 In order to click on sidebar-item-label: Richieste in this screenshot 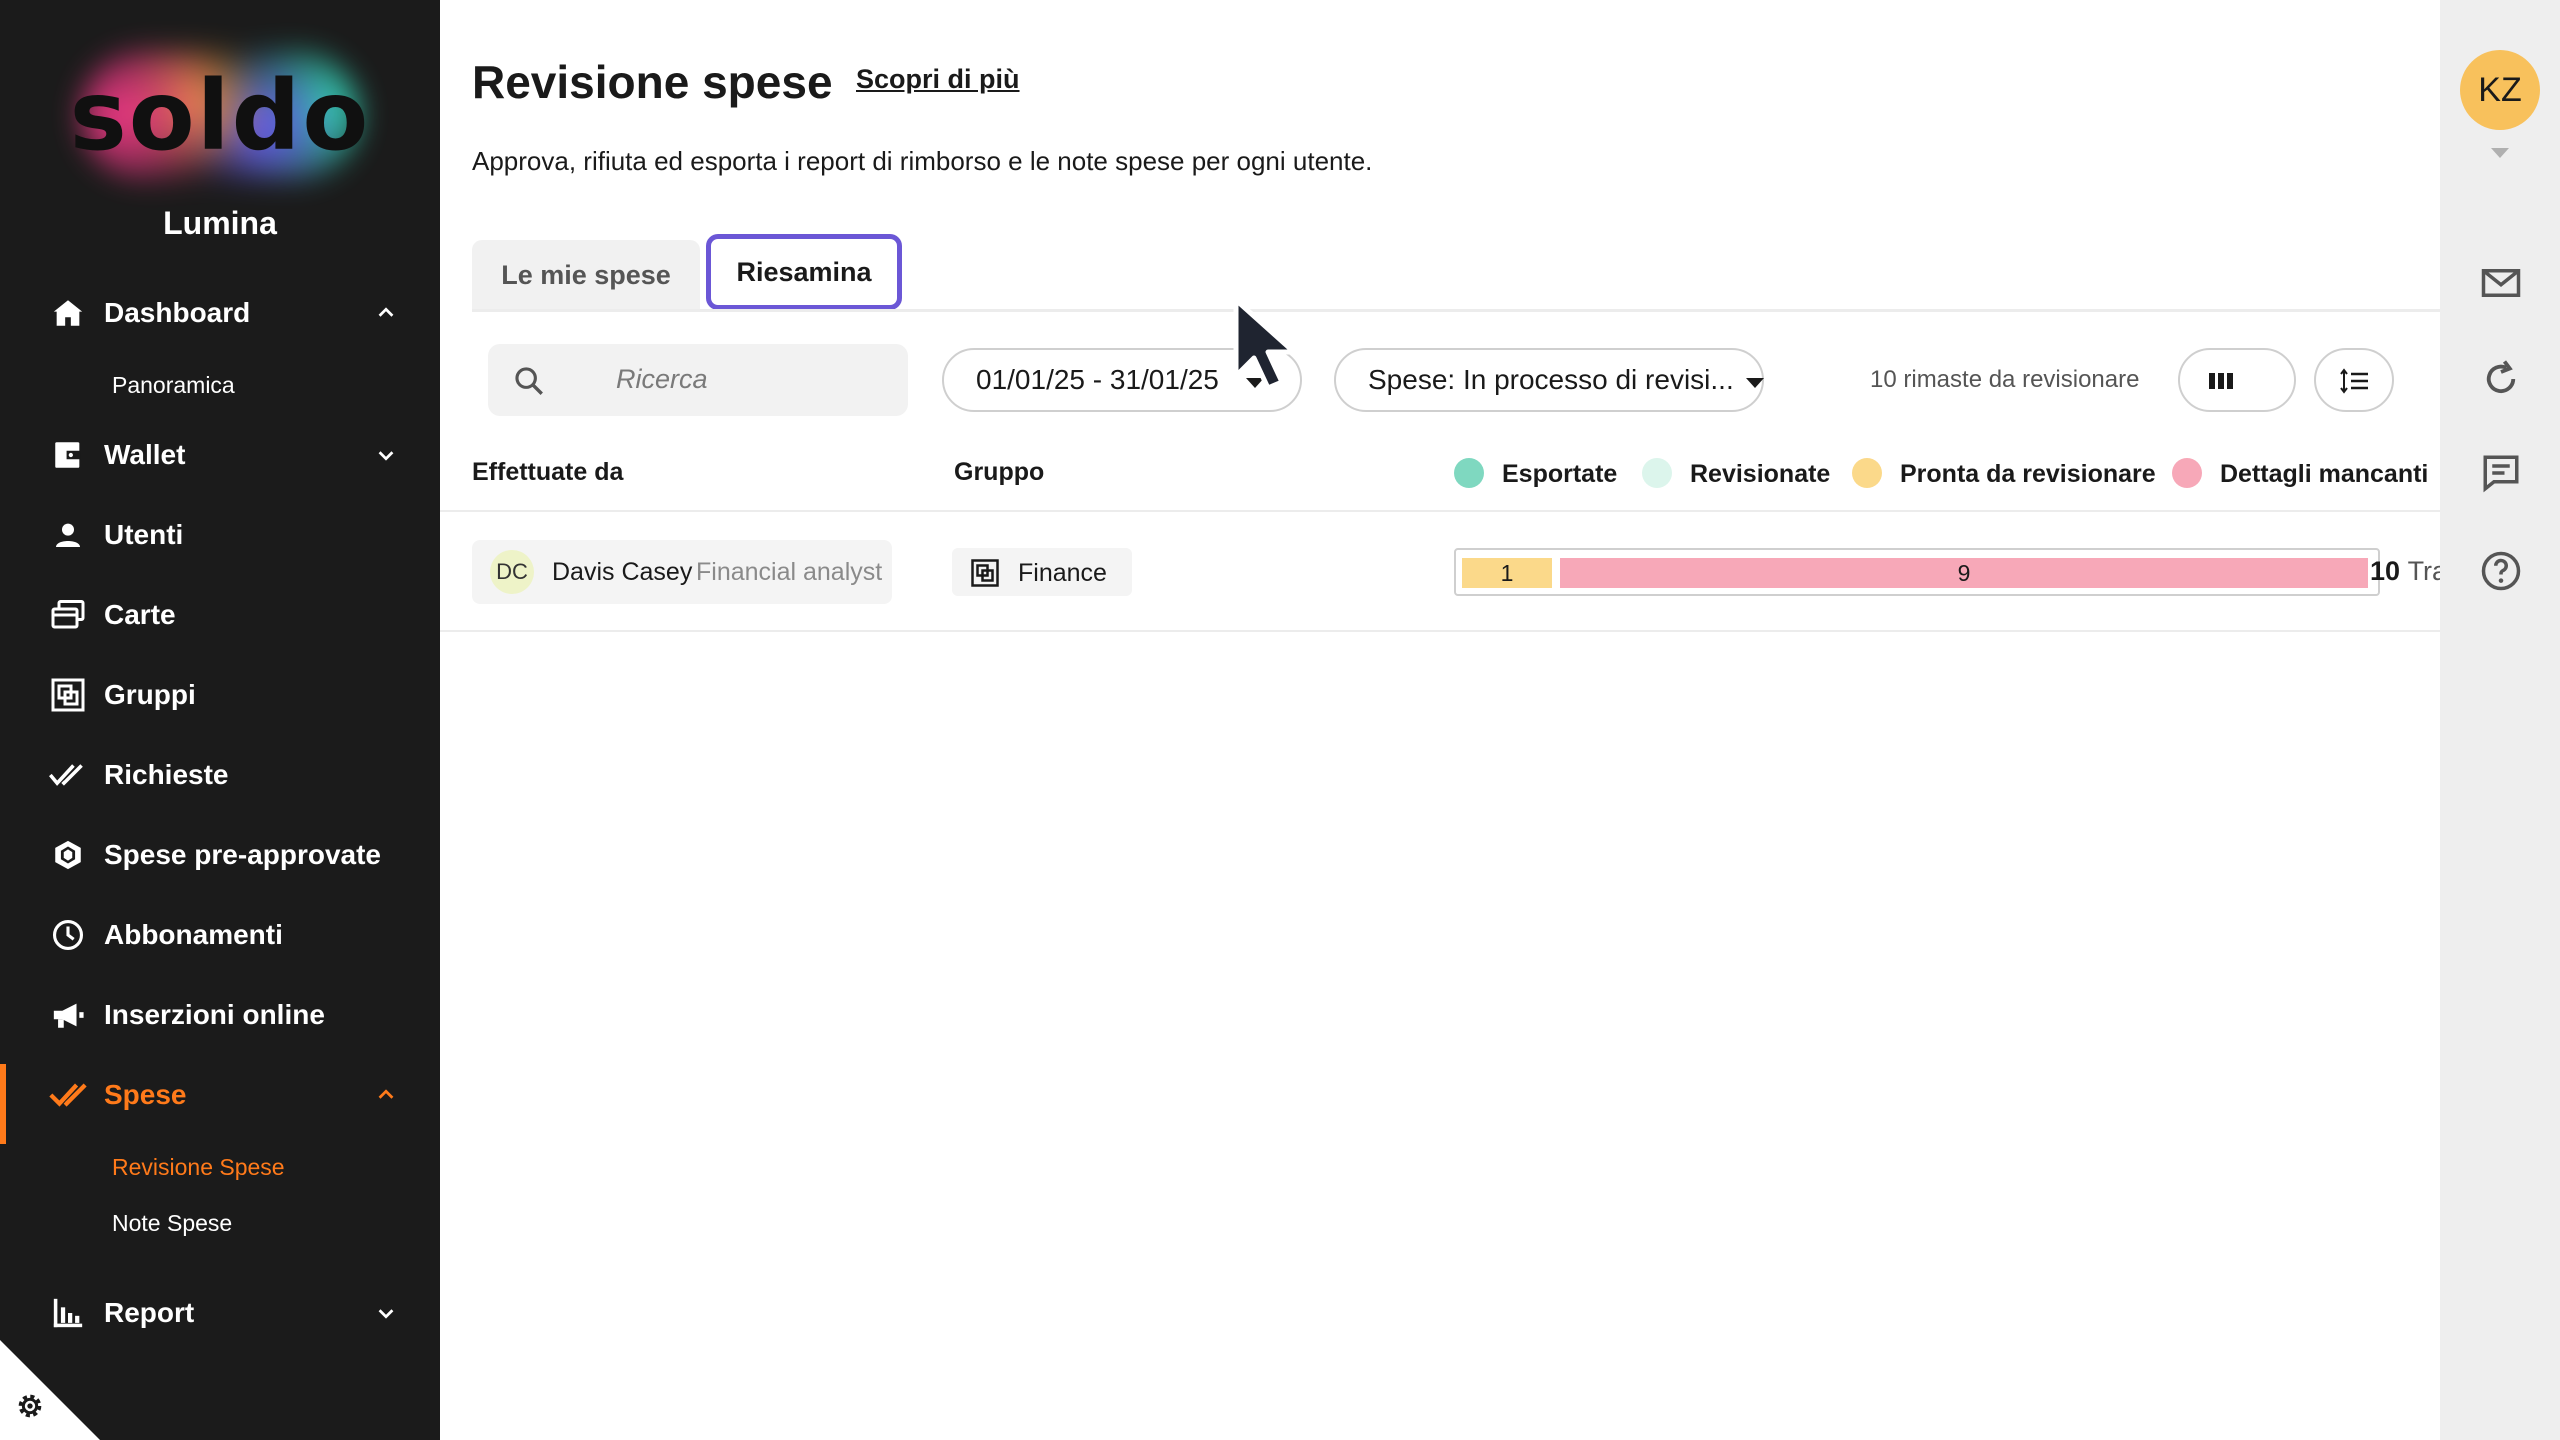, I will do `click(166, 774)`.